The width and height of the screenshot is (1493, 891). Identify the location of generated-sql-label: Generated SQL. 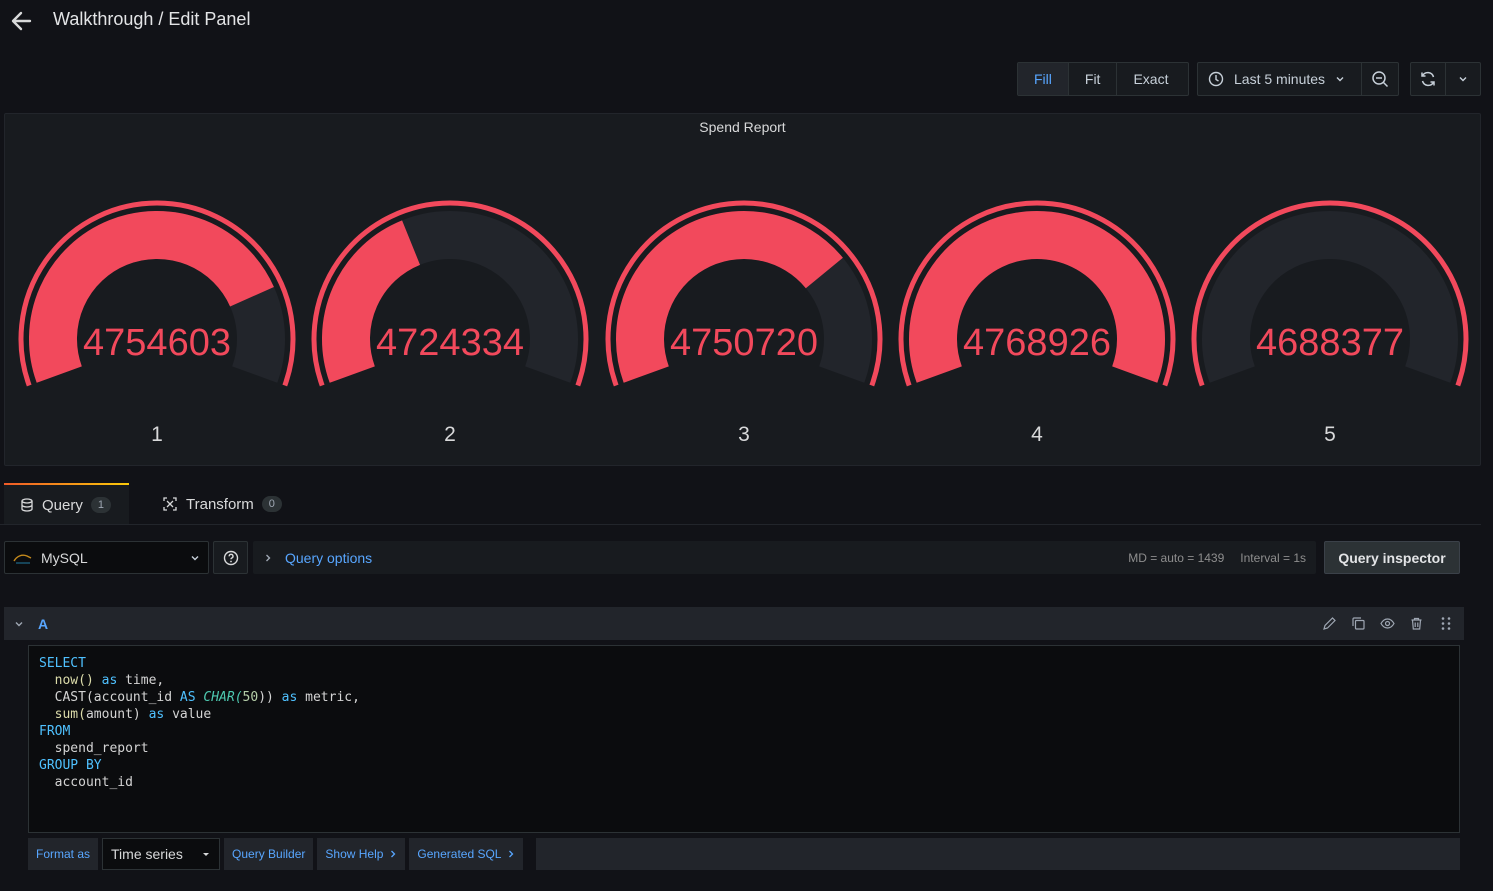
(459, 854).